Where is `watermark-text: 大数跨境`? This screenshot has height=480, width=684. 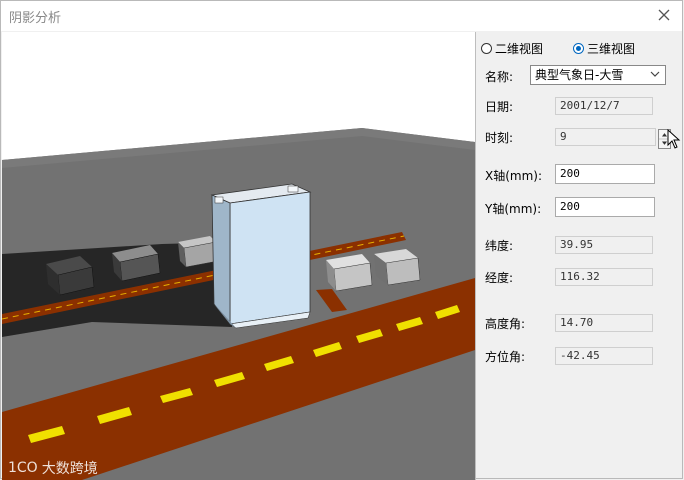
watermark-text: 大数跨境 is located at coordinates (69, 469).